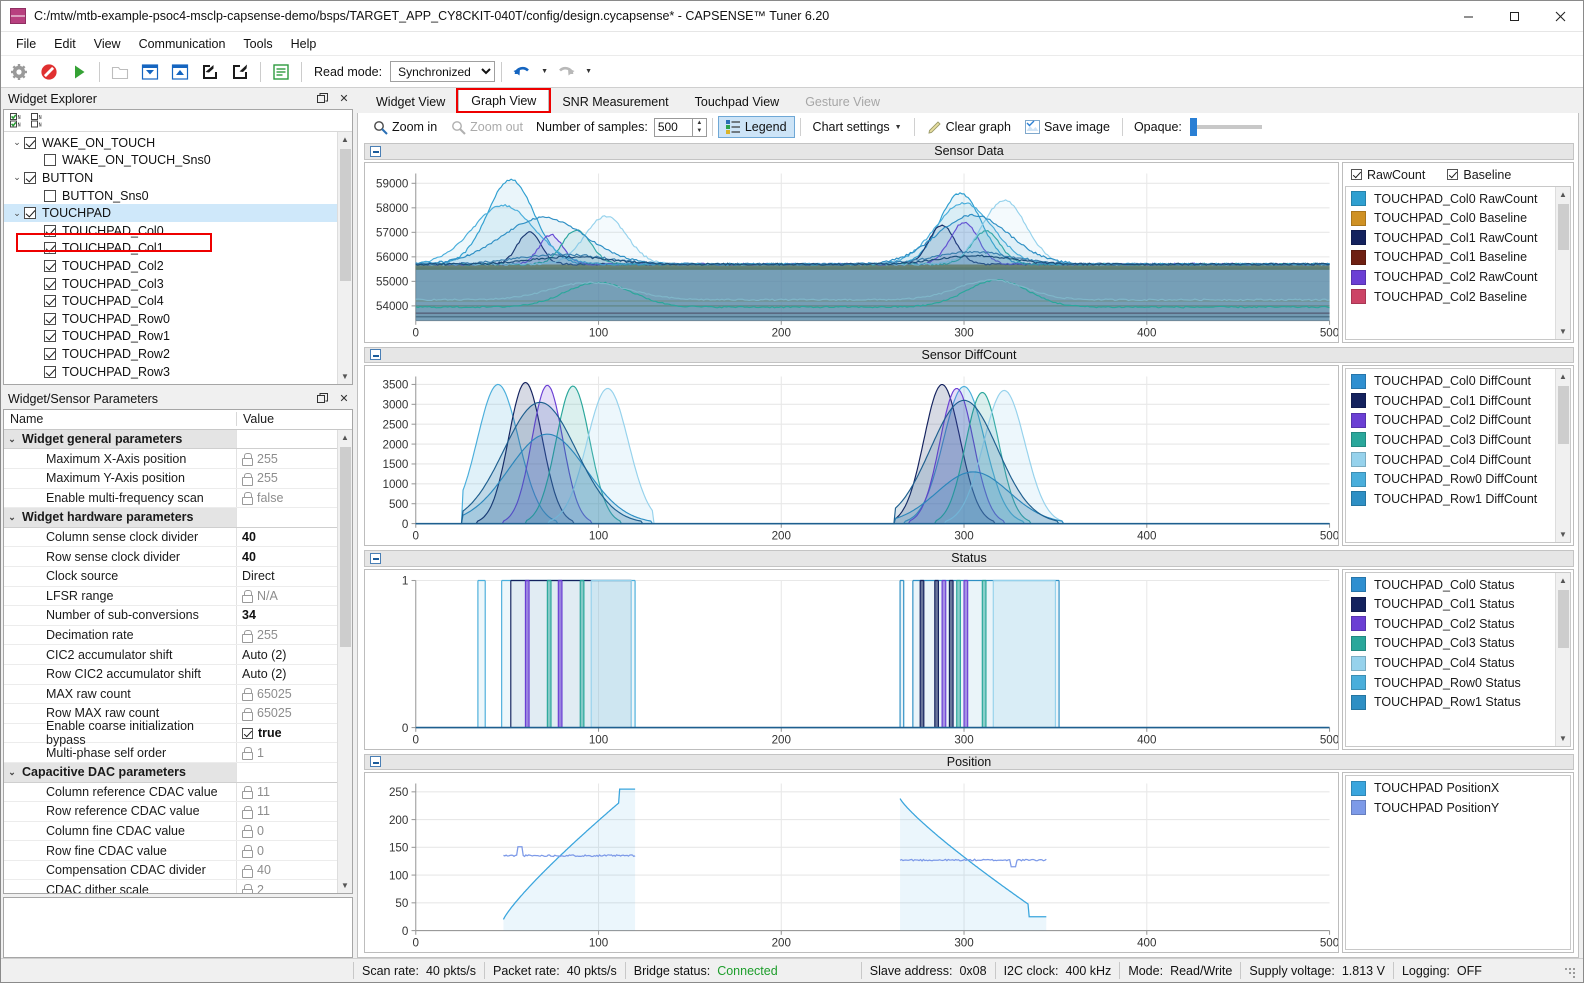  Describe the element at coordinates (1458, 808) in the screenshot. I see `legend-item: TOUCHPAD PositionY` at that location.